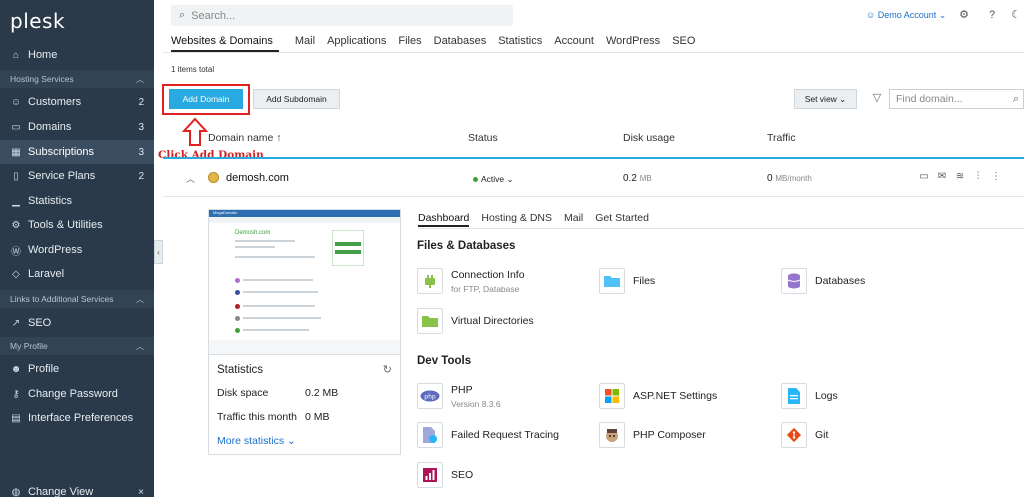  I want to click on seo-chart-icon, so click(430, 475).